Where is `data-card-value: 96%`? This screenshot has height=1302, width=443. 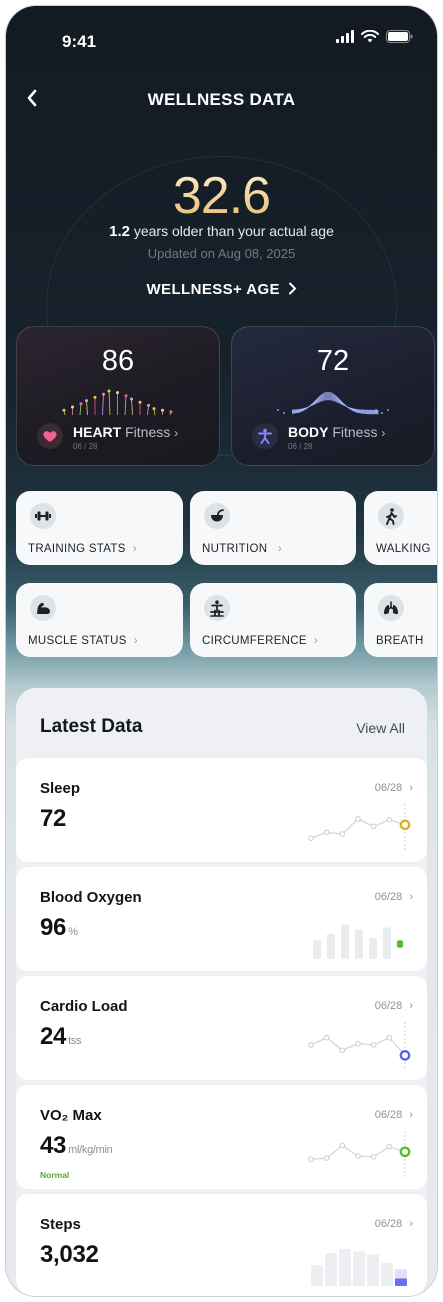
data-card-value: 96% is located at coordinates (59, 927).